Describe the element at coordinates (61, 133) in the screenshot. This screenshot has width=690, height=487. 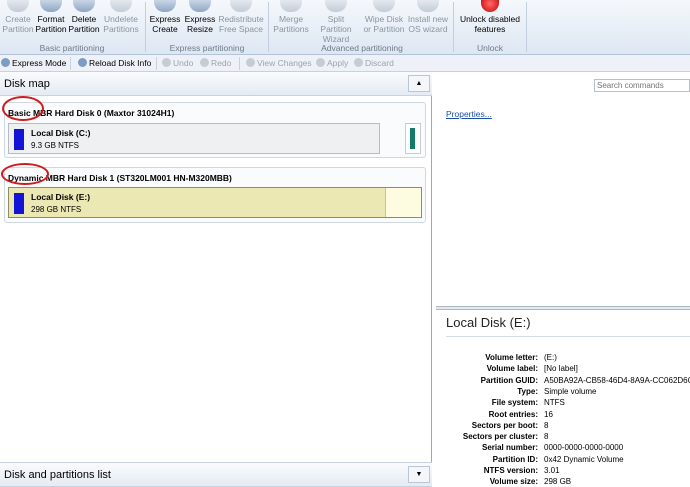
I see `partition-name: Local Disk (C:)` at that location.